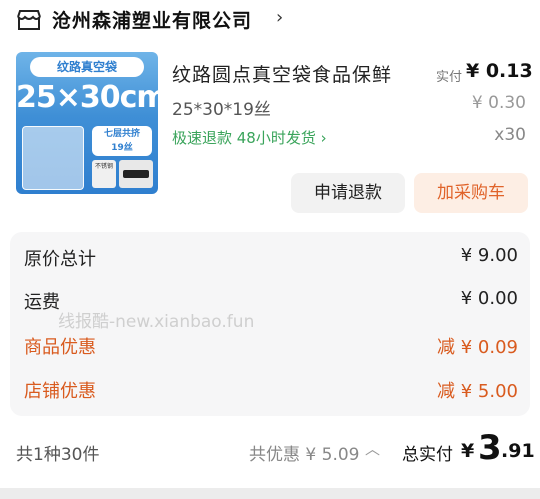  I want to click on total-paid-label: 总实付, so click(427, 455).